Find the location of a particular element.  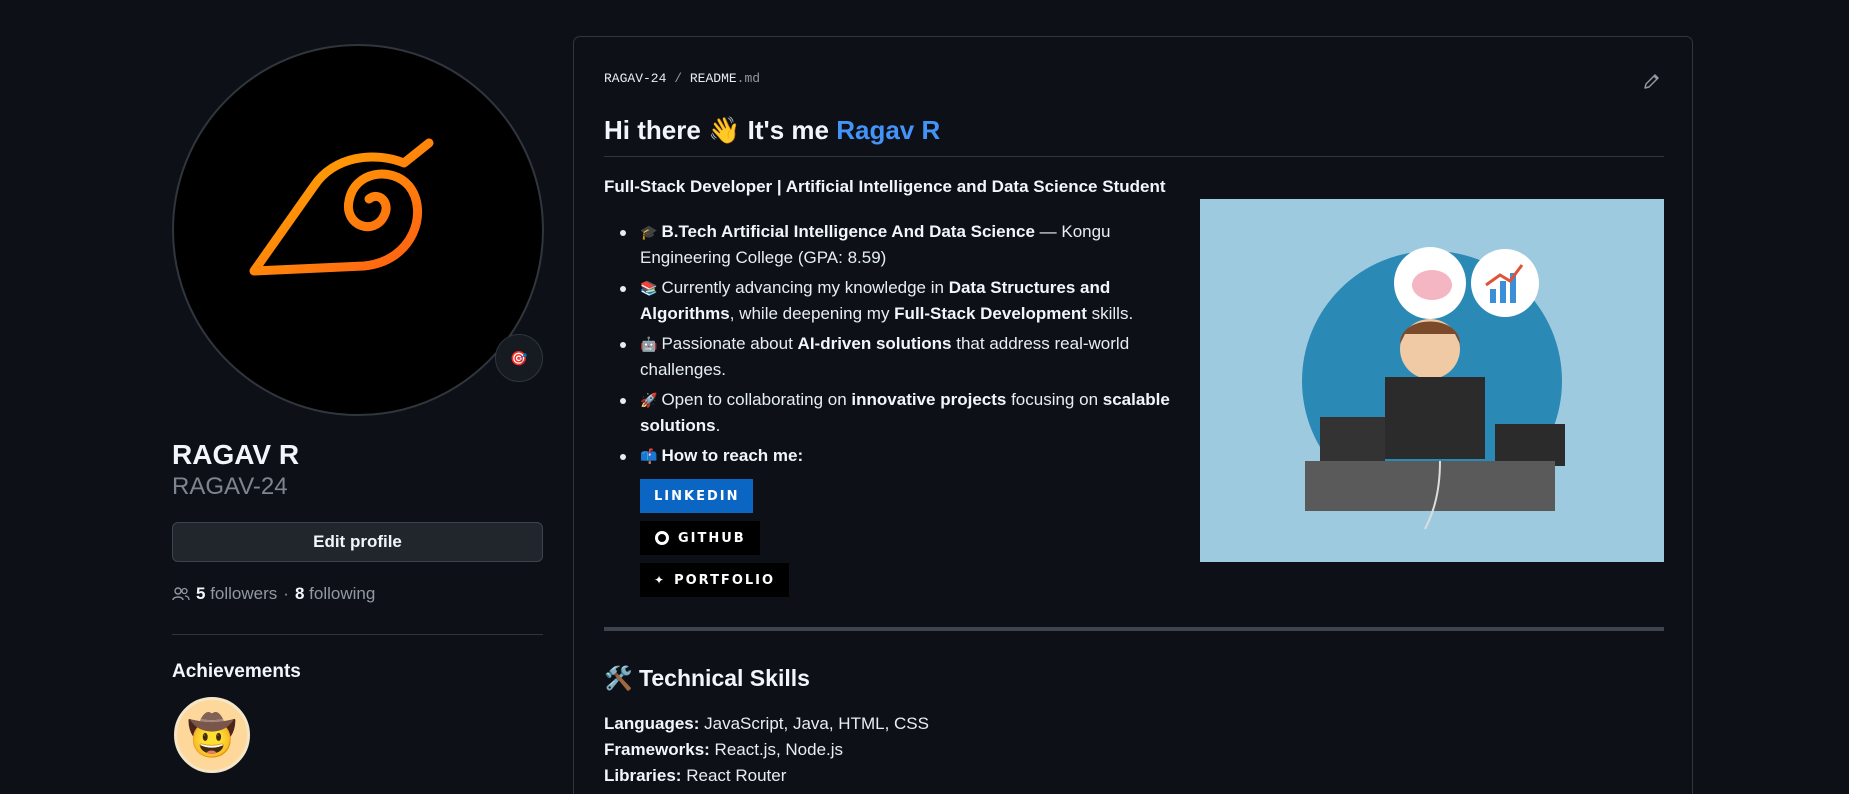

skills-heading: 🛠️ Technical Skills is located at coordinates (707, 678).